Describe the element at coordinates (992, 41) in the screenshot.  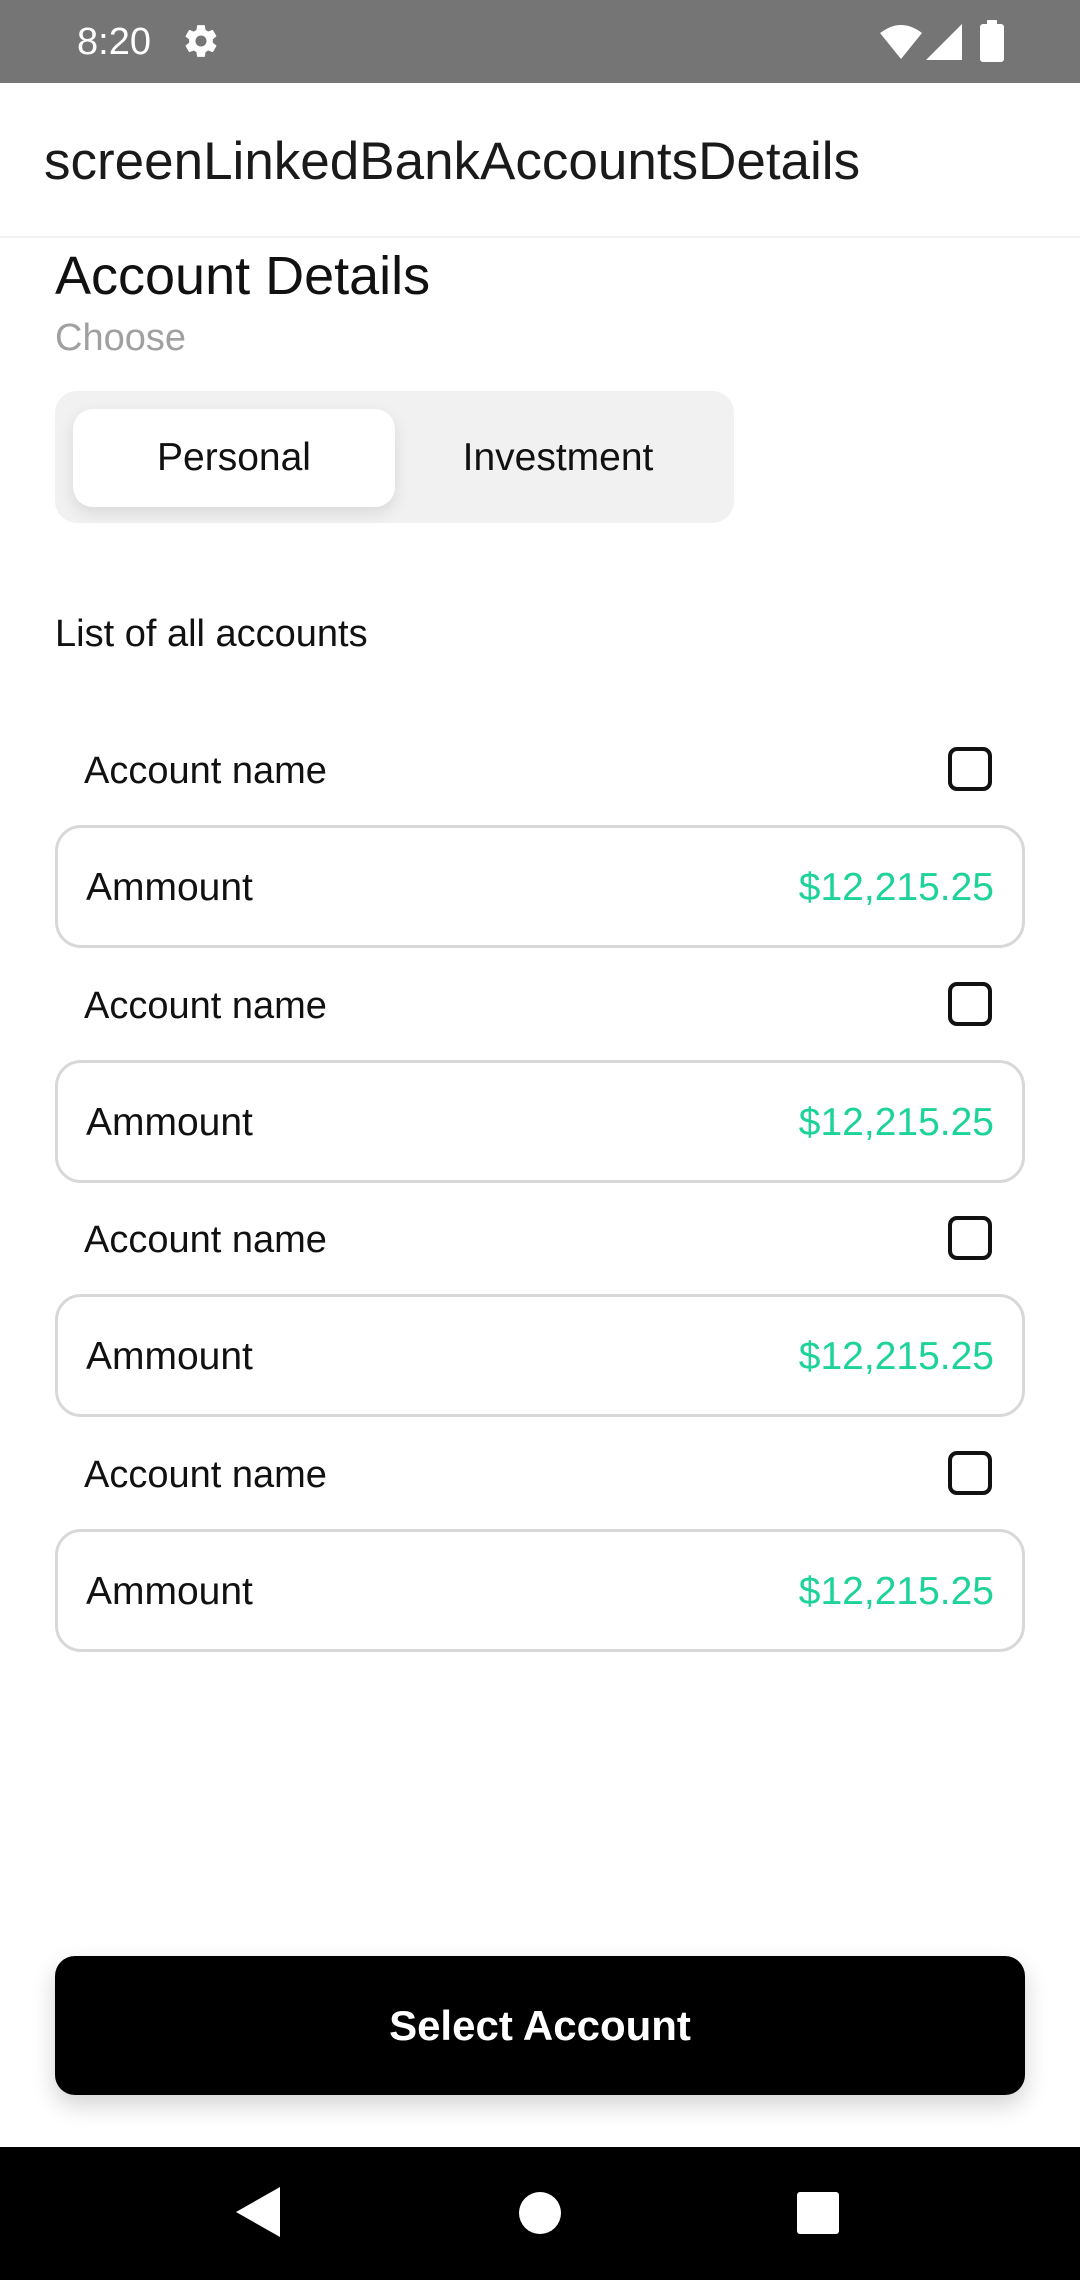
I see `battery-icon` at that location.